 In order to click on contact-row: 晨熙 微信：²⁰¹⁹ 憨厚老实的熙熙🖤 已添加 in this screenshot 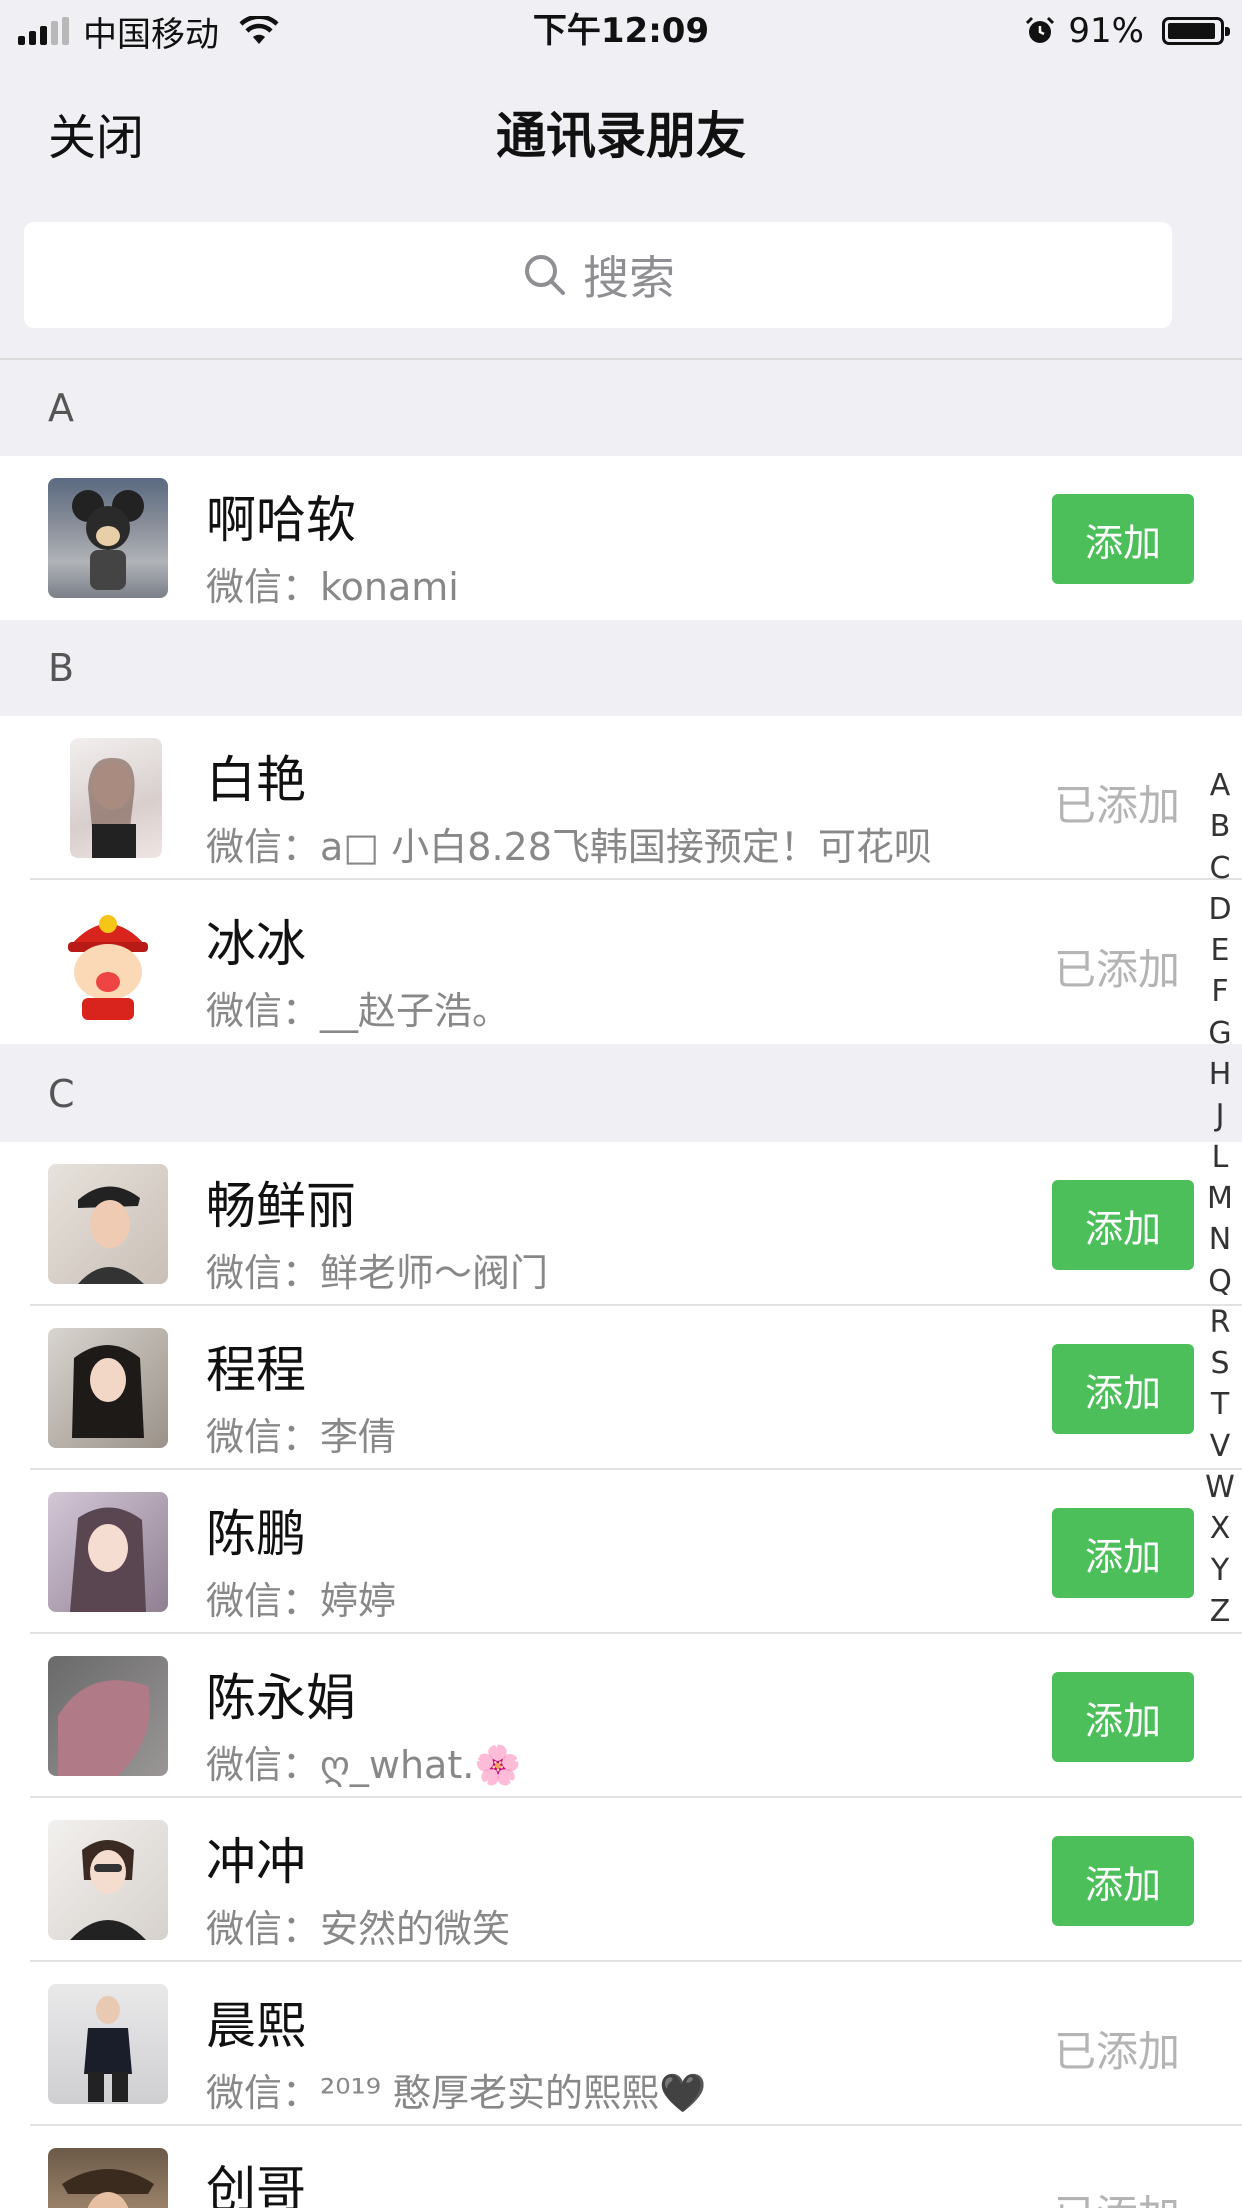, I will do `click(621, 2044)`.